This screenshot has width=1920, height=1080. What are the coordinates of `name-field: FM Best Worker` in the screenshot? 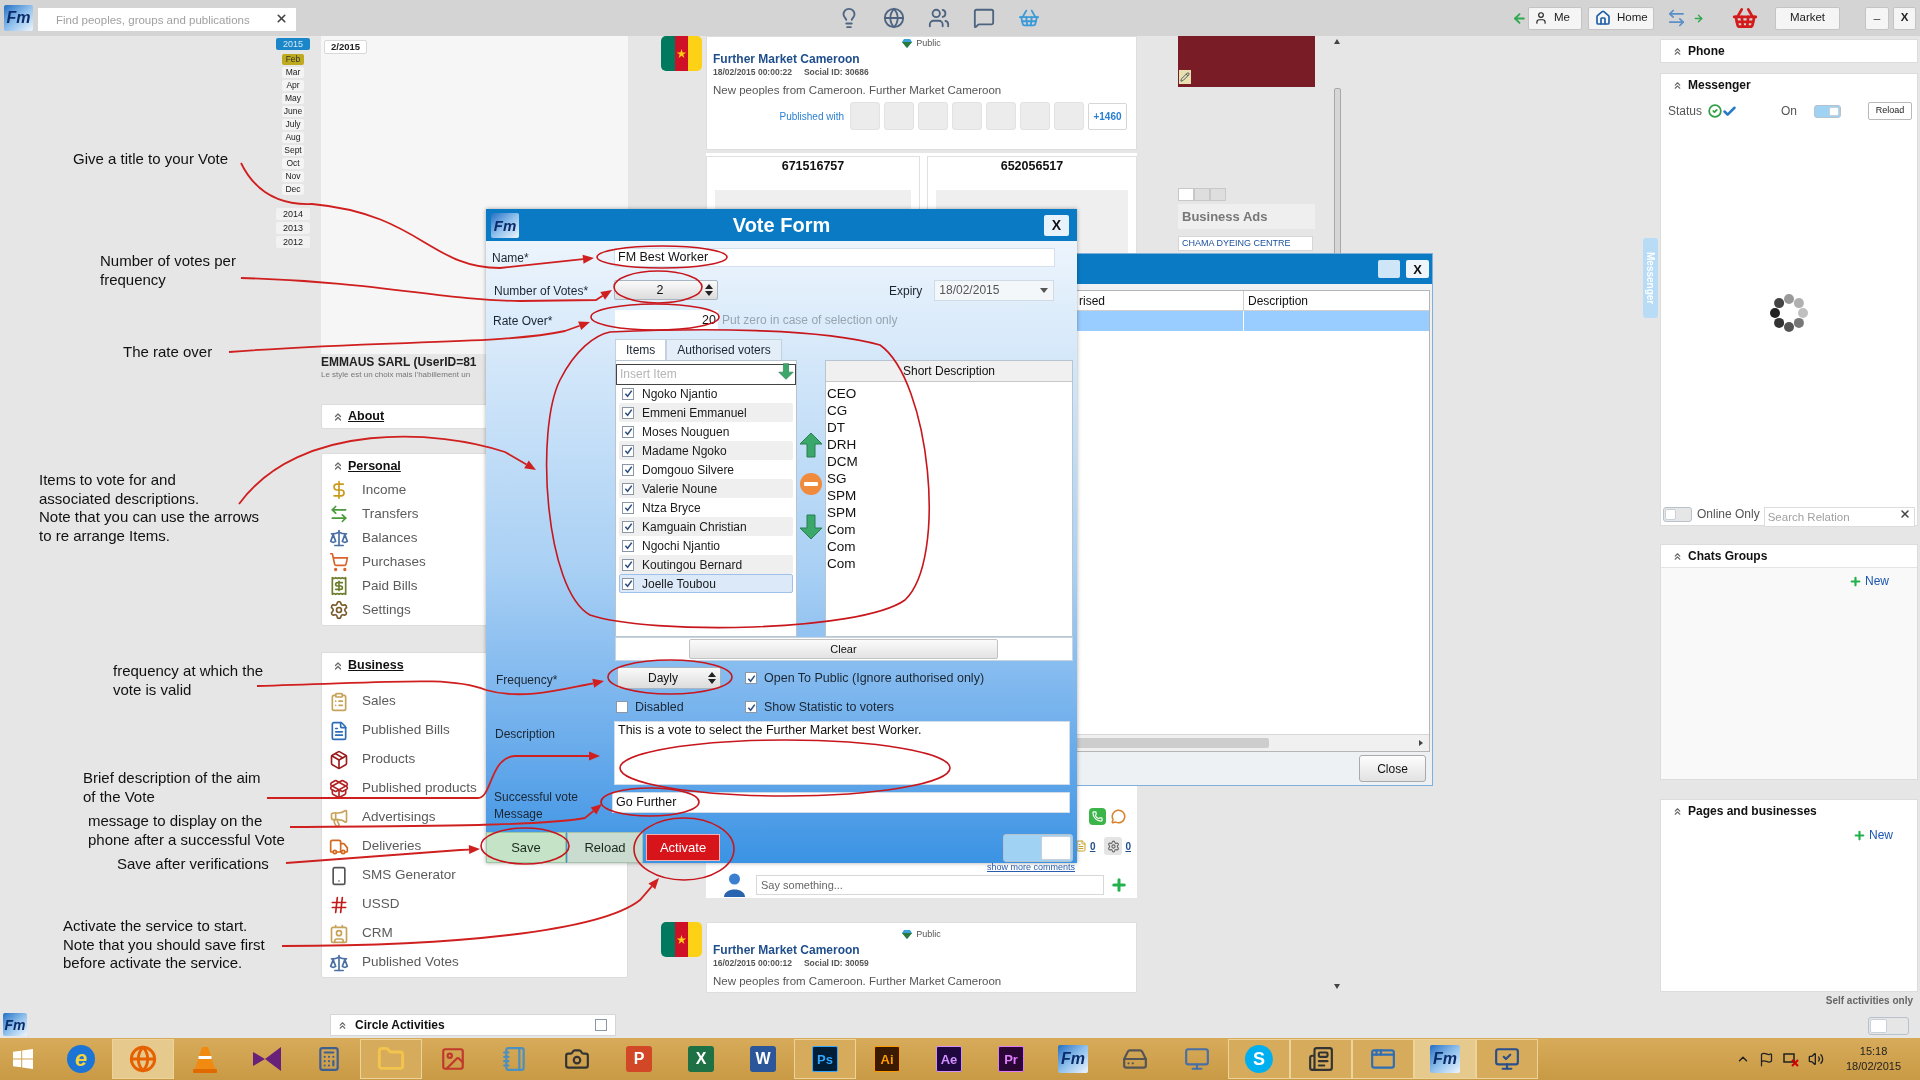 It's located at (834, 257).